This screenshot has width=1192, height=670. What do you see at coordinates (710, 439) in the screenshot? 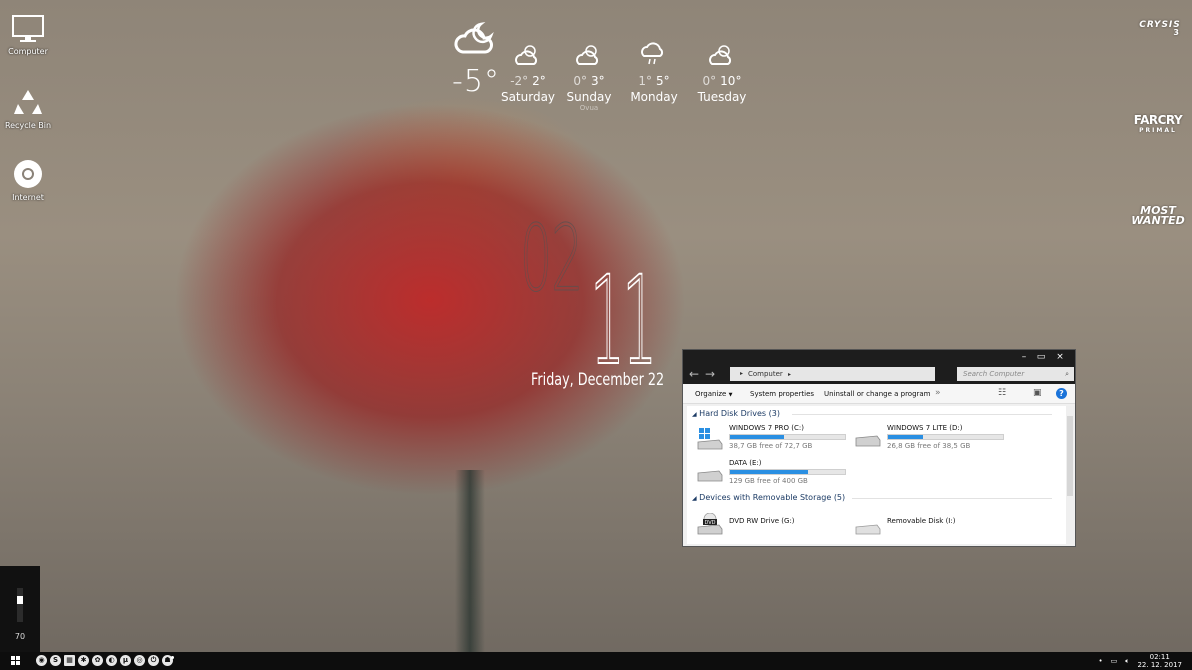
I see `windows-drive-icon` at bounding box center [710, 439].